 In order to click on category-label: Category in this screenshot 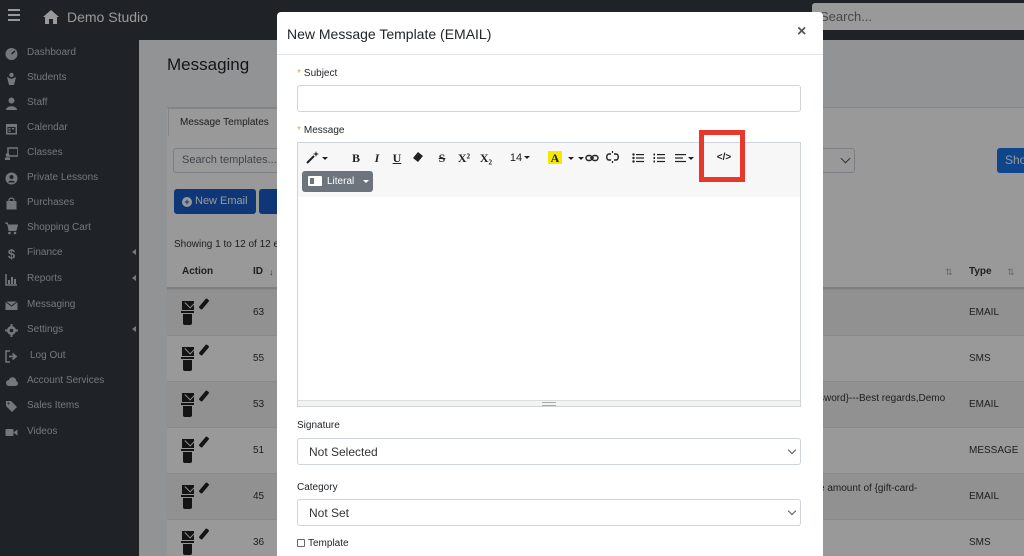, I will do `click(317, 487)`.